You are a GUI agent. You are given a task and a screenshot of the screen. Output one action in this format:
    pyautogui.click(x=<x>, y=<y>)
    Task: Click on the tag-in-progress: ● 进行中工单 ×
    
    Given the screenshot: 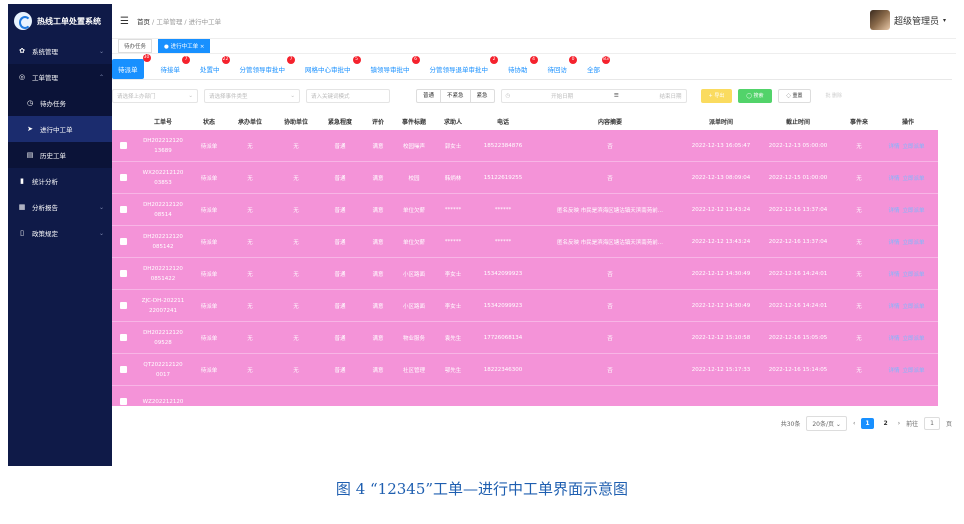 What is the action you would take?
    pyautogui.click(x=184, y=46)
    